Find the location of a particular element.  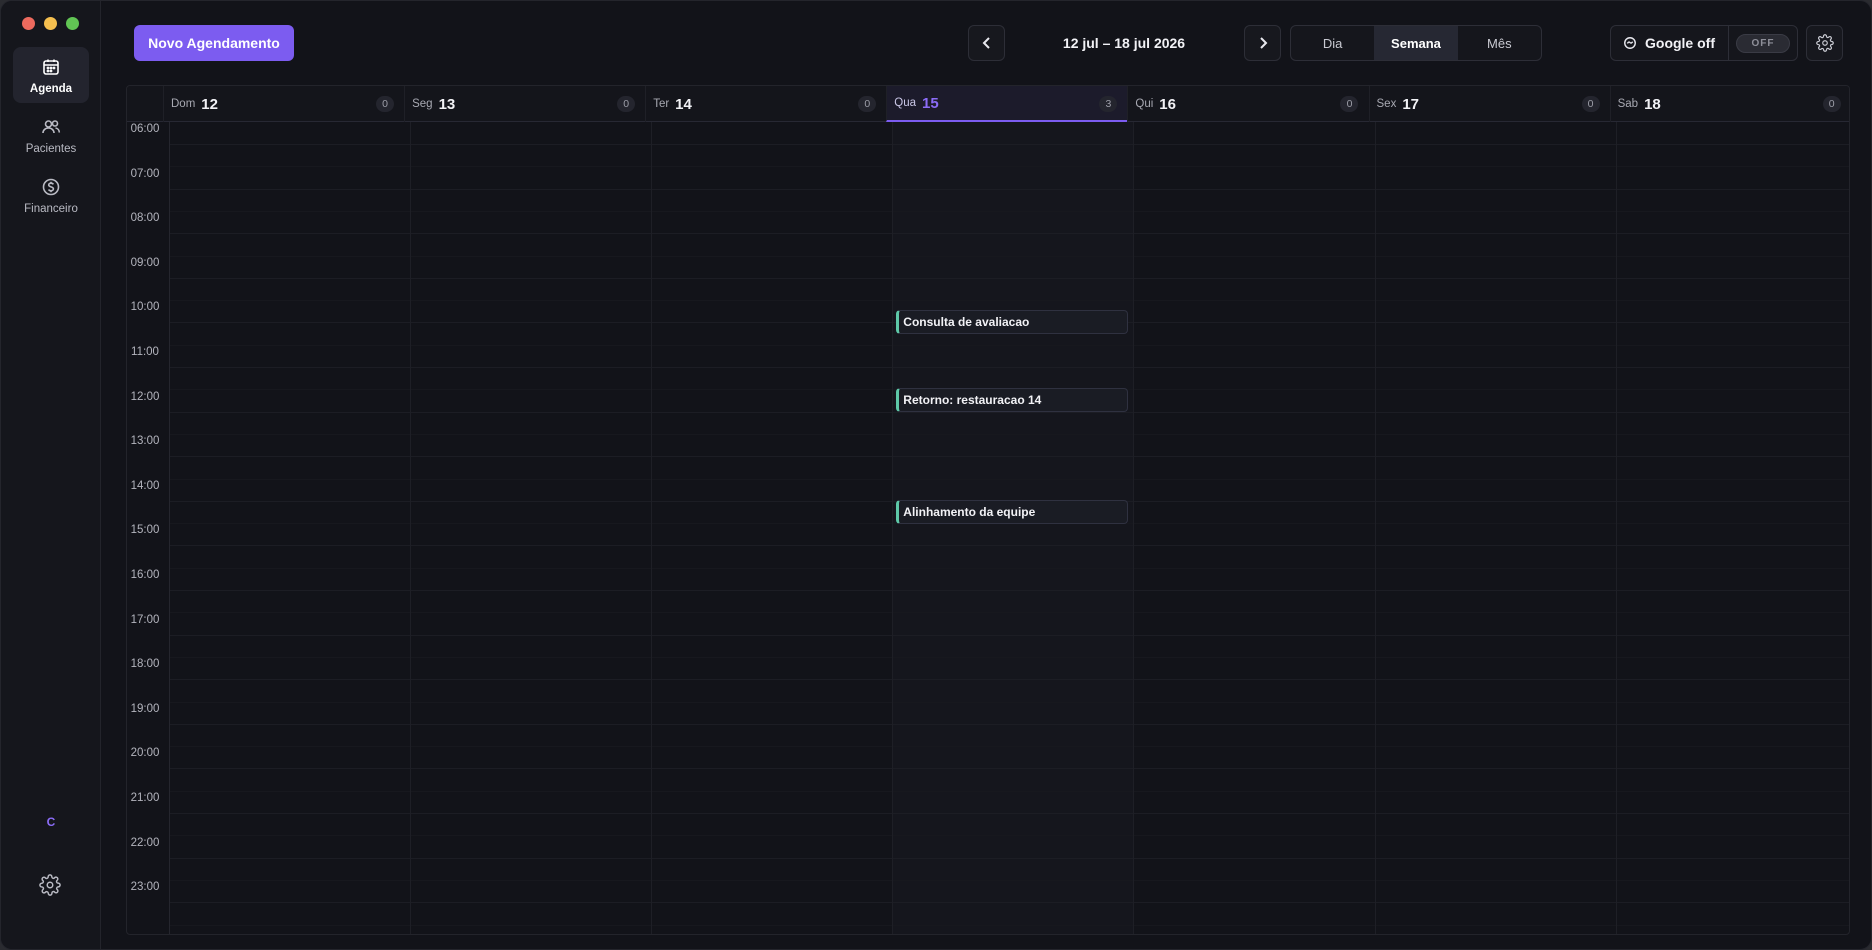

chevron-right-icon is located at coordinates (1263, 43).